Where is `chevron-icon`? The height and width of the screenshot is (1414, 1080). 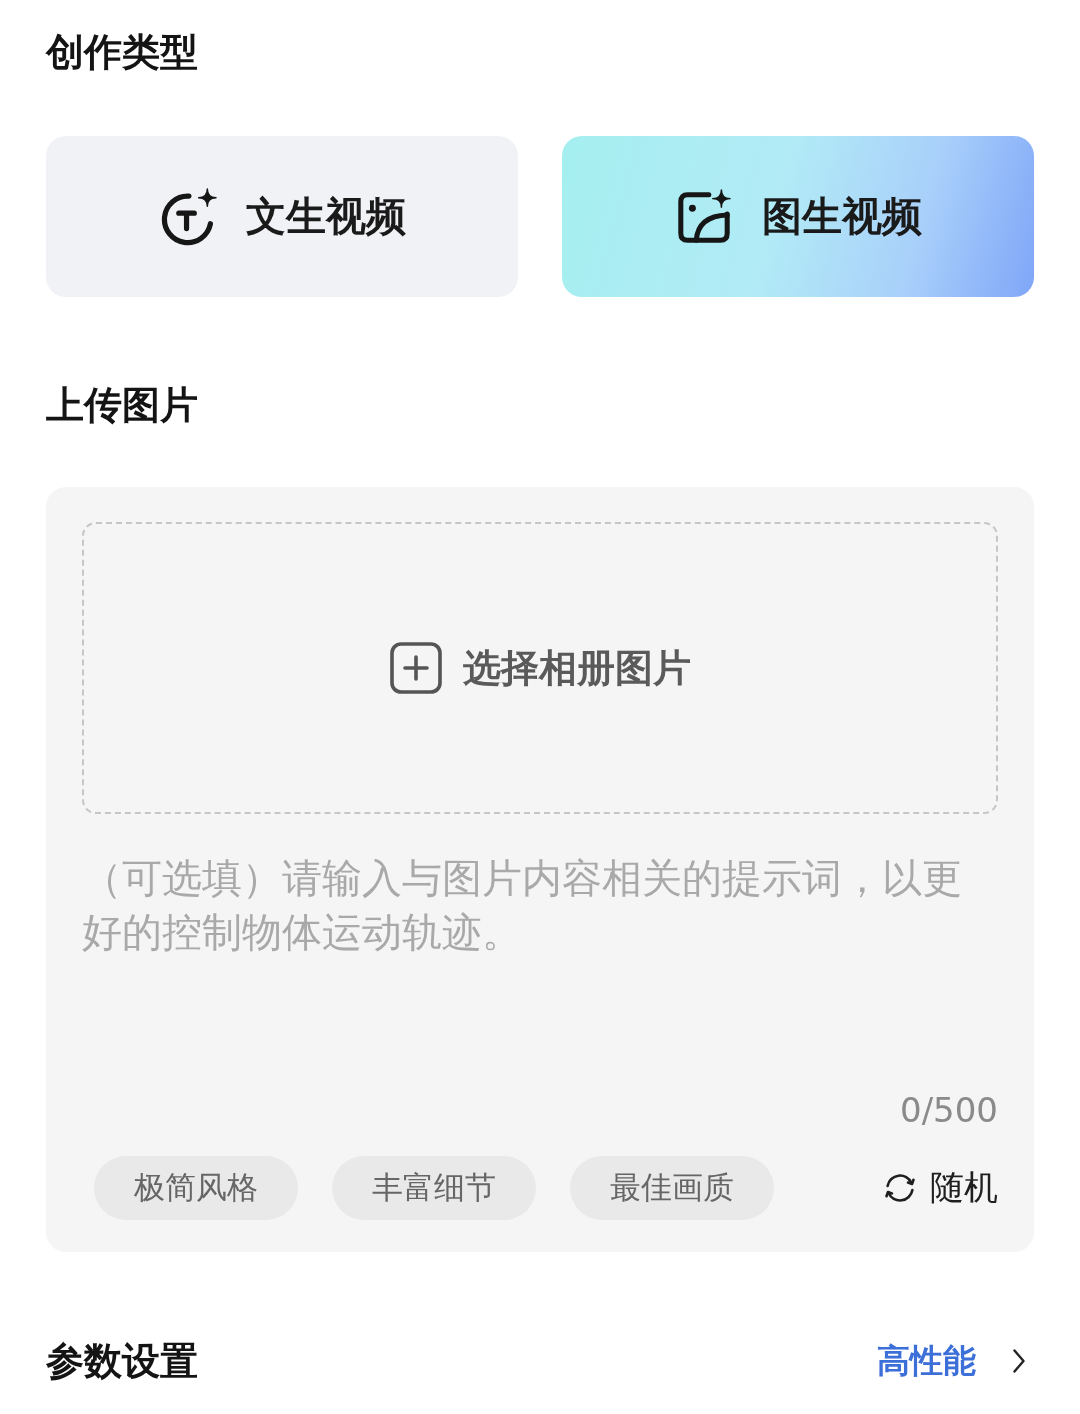
chevron-icon is located at coordinates (1019, 1361).